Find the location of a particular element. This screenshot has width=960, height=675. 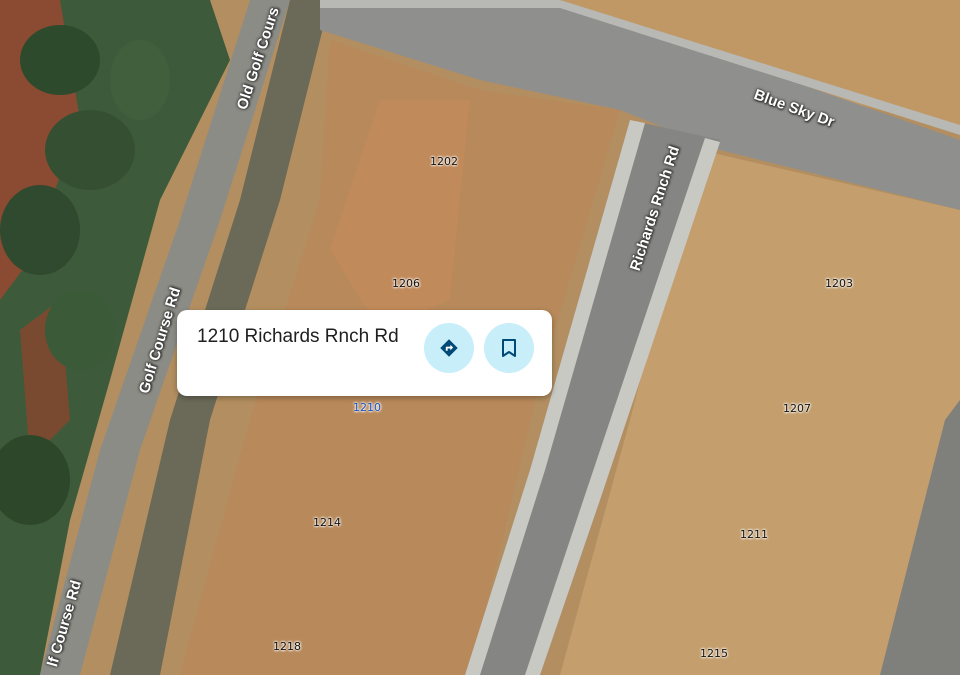

address-label: 1207 is located at coordinates (797, 408).